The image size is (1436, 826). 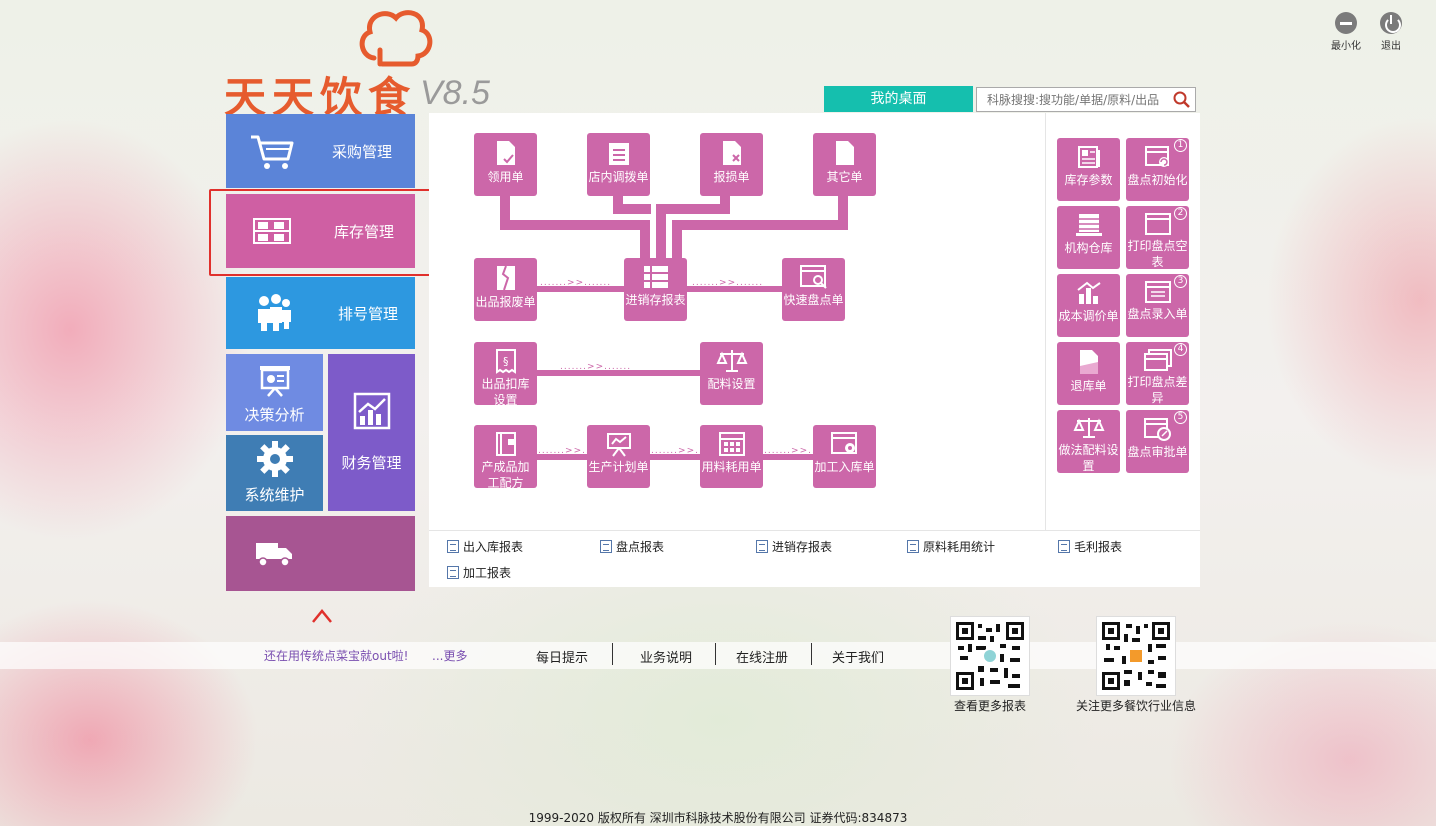 What do you see at coordinates (1157, 224) in the screenshot?
I see `window-icon` at bounding box center [1157, 224].